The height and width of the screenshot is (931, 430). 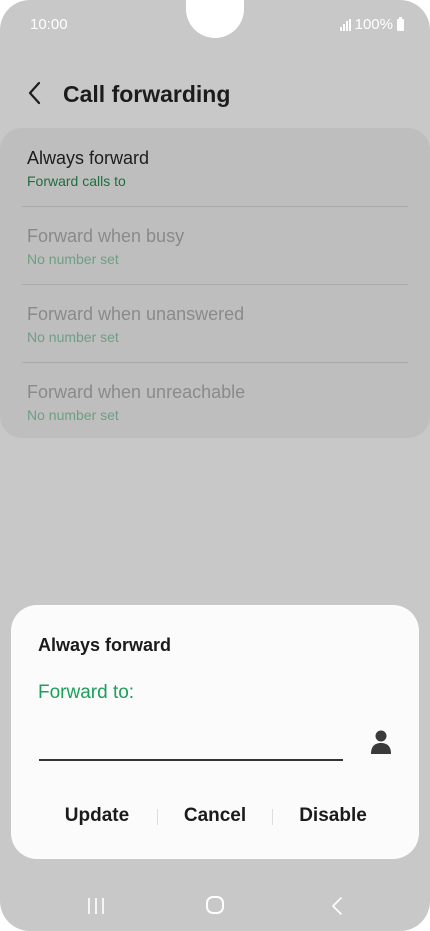 I want to click on option-forward-when-unreachable: Forward when unreachable No number set, so click(x=215, y=401).